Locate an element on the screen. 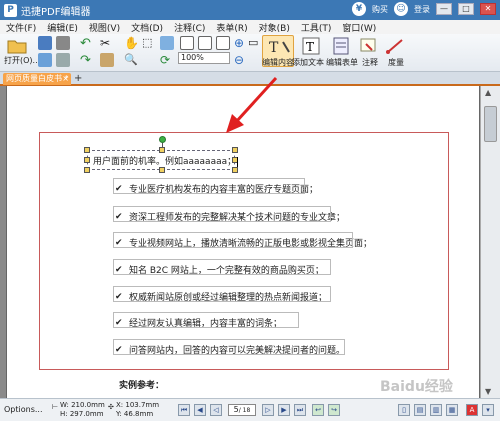 The height and width of the screenshot is (421, 500). single-page-view-icon: ▯ is located at coordinates (404, 410).